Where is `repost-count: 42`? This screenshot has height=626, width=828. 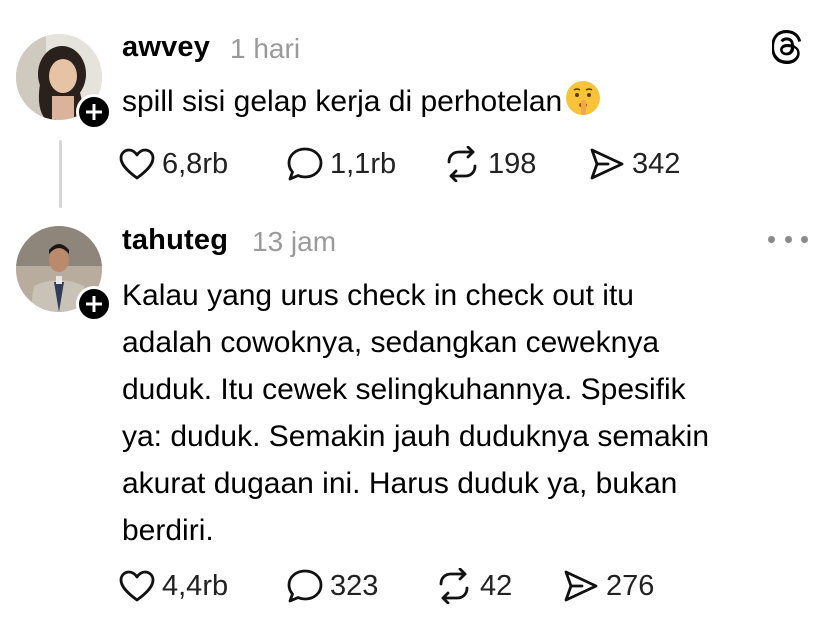 repost-count: 42 is located at coordinates (496, 585).